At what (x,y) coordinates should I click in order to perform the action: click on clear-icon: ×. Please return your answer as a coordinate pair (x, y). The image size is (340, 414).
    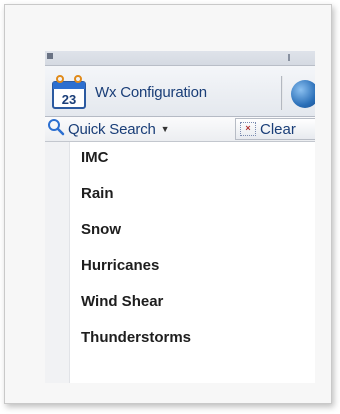
    Looking at the image, I should click on (248, 129).